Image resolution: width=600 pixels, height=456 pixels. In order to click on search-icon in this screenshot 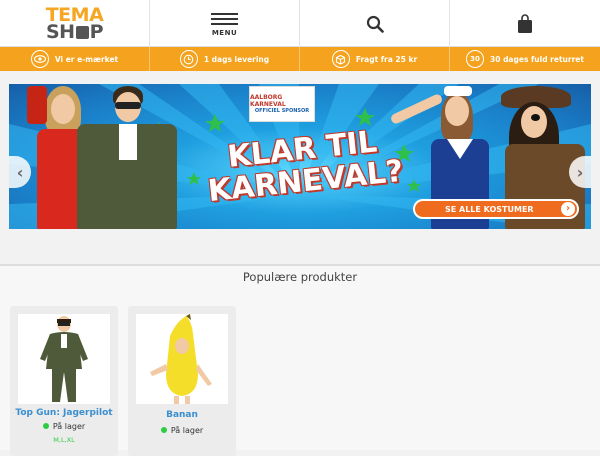, I will do `click(375, 24)`.